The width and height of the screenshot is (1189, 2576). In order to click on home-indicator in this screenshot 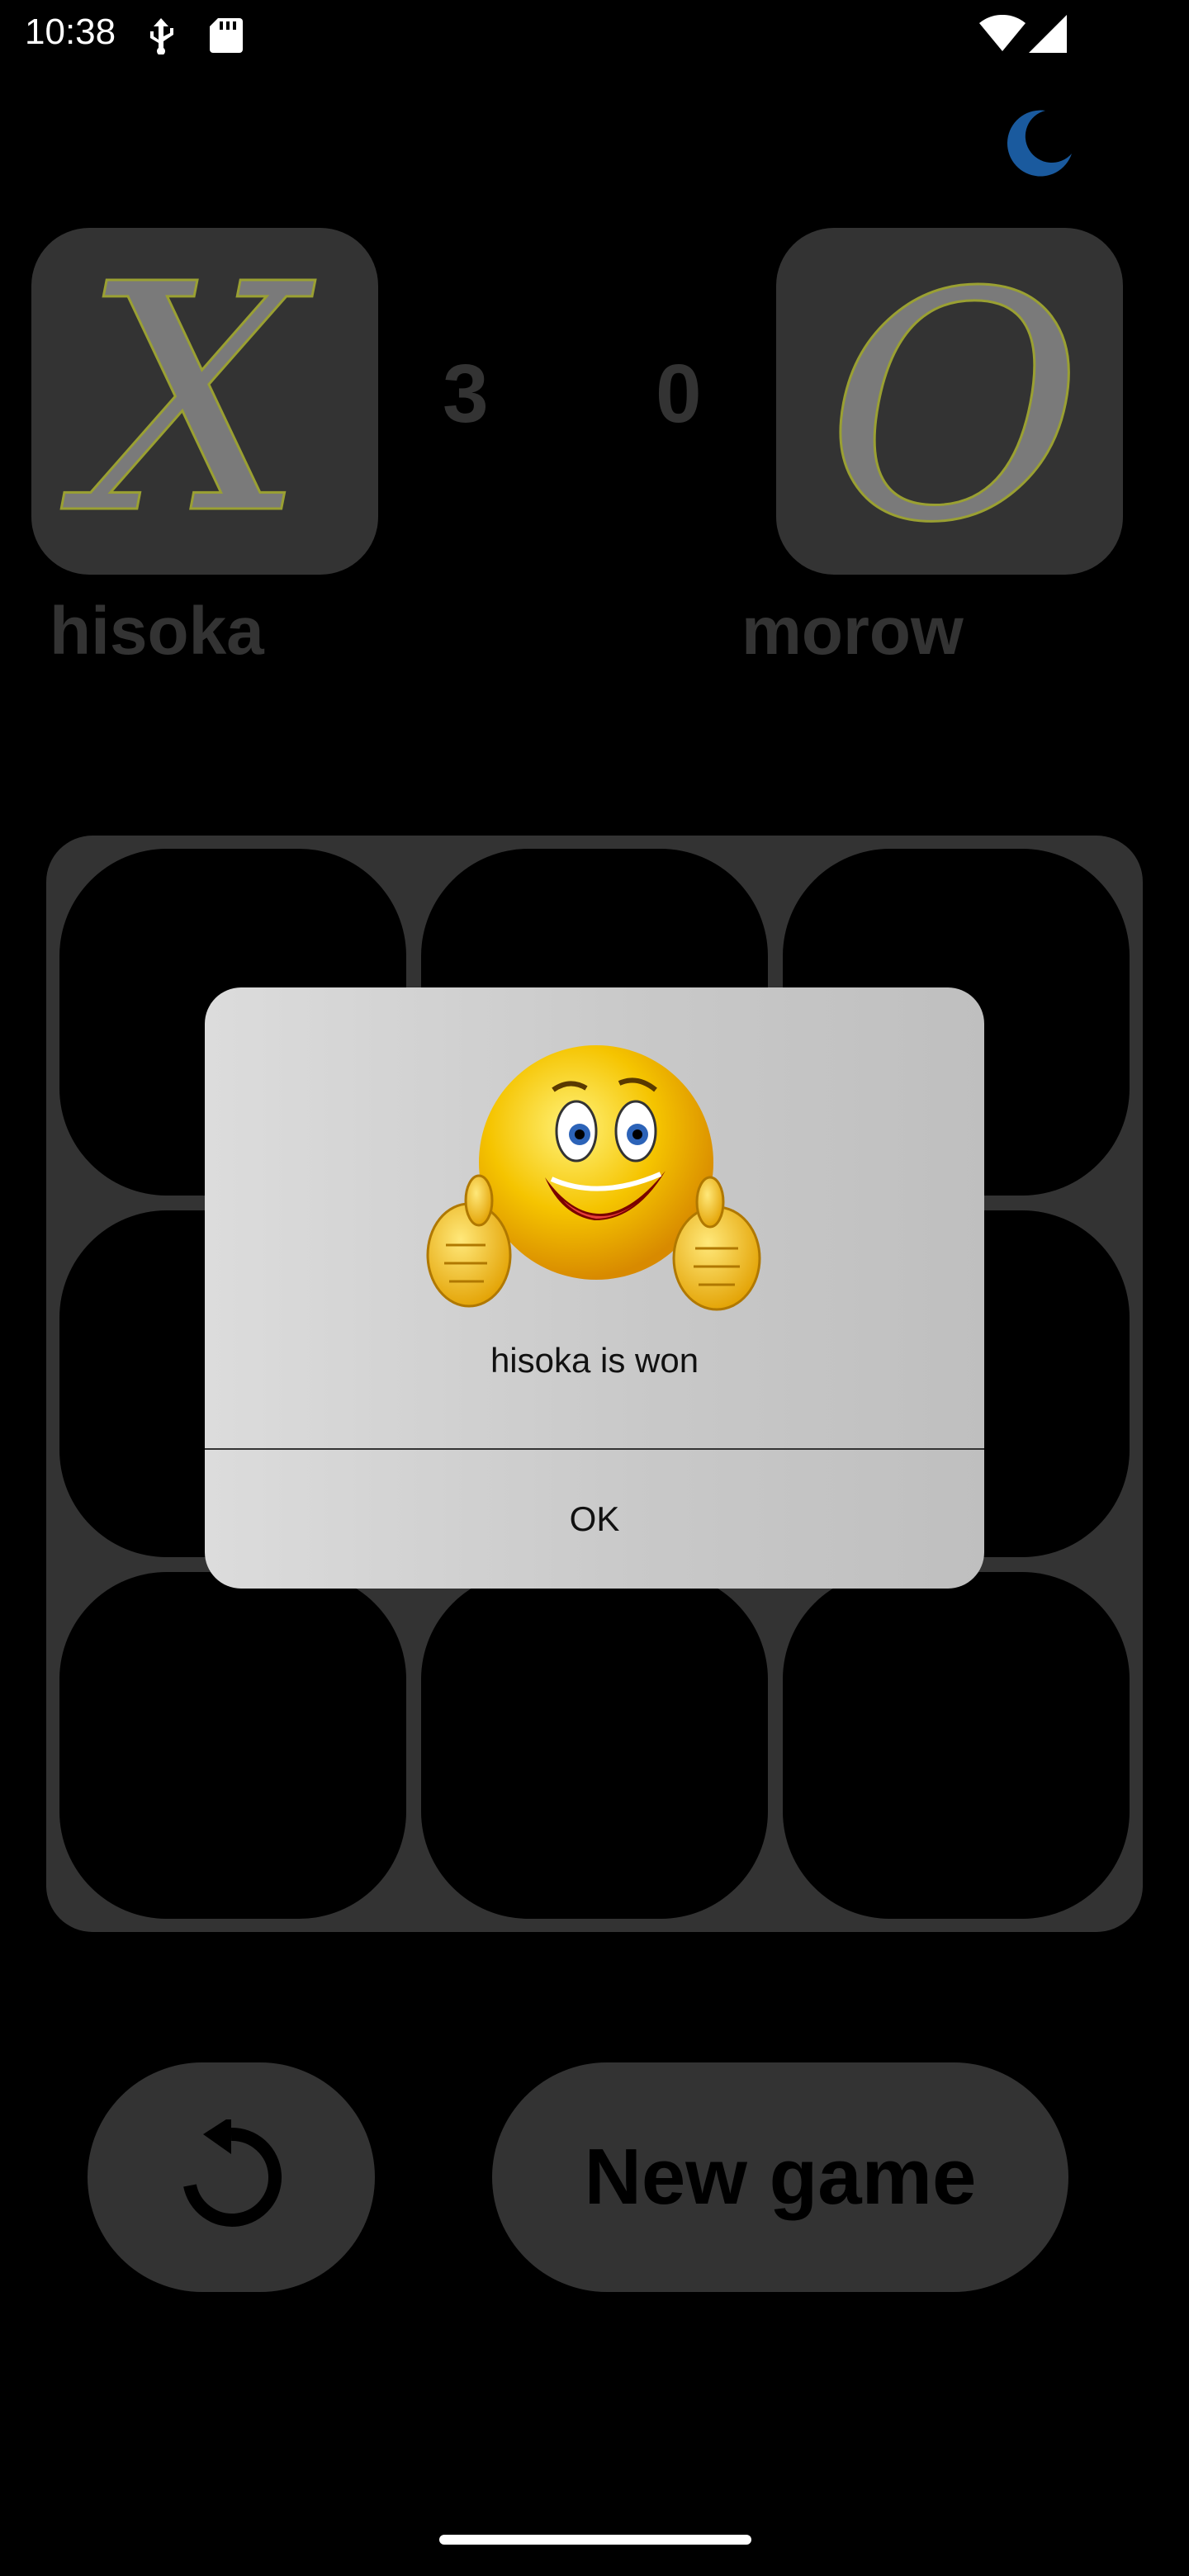, I will do `click(595, 2540)`.